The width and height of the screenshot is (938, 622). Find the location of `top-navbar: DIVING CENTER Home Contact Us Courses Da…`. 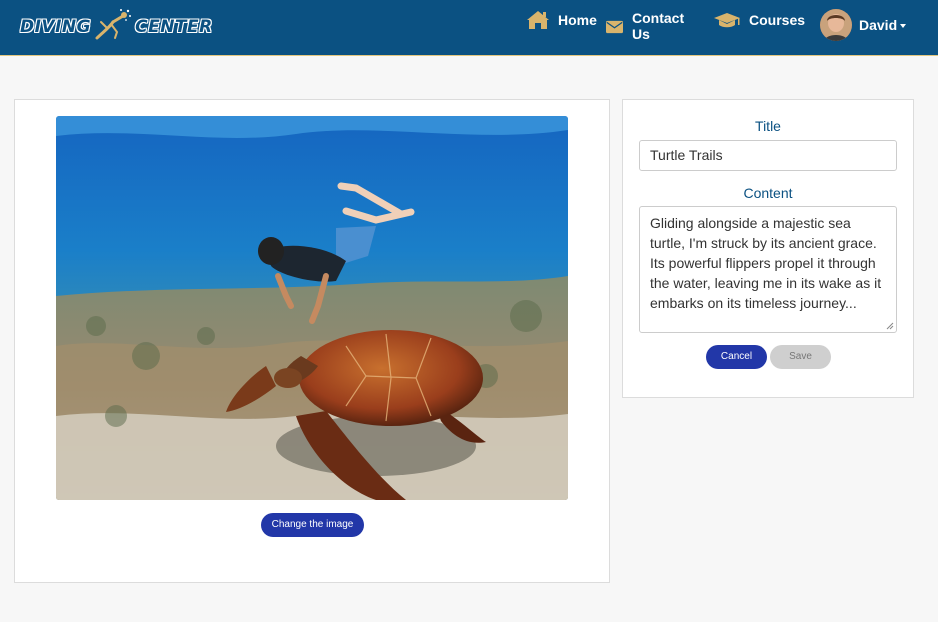

top-navbar: DIVING CENTER Home Contact Us Courses Da… is located at coordinates (469, 28).